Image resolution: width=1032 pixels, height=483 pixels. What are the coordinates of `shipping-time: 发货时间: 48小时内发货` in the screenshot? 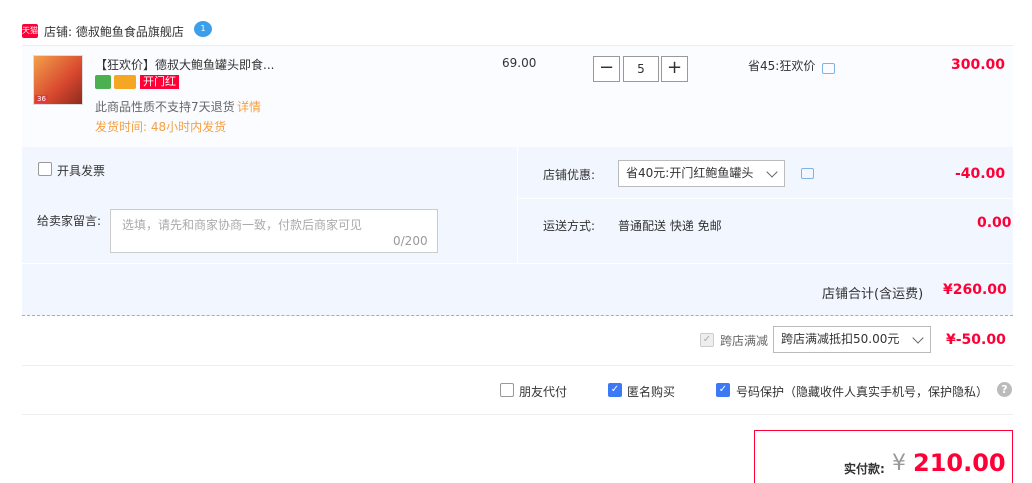 It's located at (161, 127).